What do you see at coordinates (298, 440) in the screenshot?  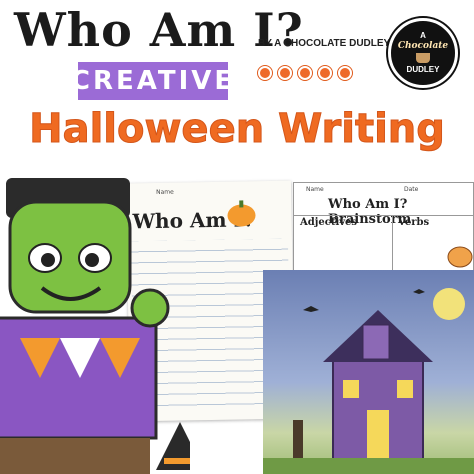 I see `tree-trunk` at bounding box center [298, 440].